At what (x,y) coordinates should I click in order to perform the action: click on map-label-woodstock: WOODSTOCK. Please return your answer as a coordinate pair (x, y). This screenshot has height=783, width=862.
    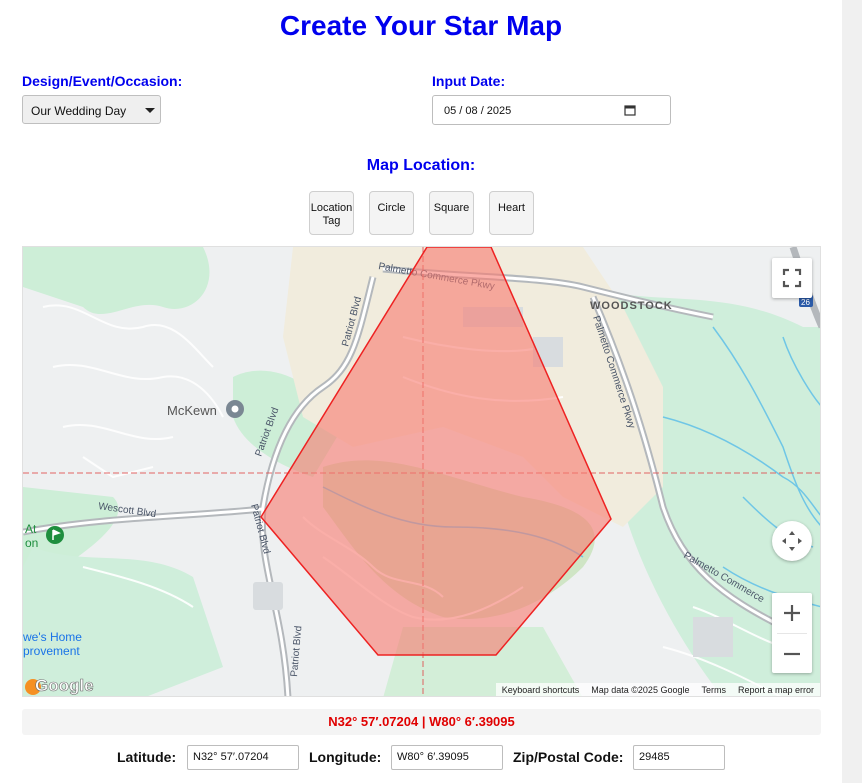
    Looking at the image, I should click on (631, 306).